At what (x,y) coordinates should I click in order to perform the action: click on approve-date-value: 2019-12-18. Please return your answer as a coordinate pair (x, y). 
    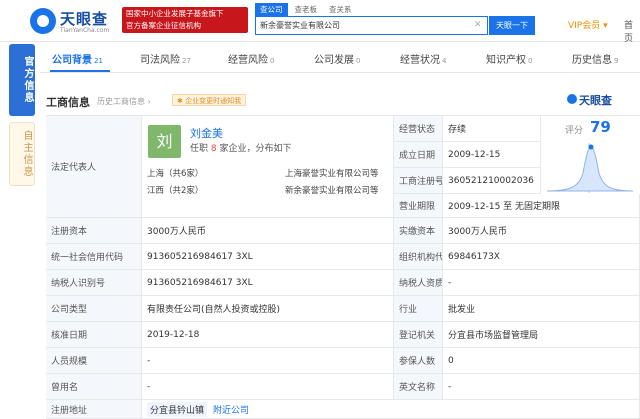
    Looking at the image, I should click on (268, 335).